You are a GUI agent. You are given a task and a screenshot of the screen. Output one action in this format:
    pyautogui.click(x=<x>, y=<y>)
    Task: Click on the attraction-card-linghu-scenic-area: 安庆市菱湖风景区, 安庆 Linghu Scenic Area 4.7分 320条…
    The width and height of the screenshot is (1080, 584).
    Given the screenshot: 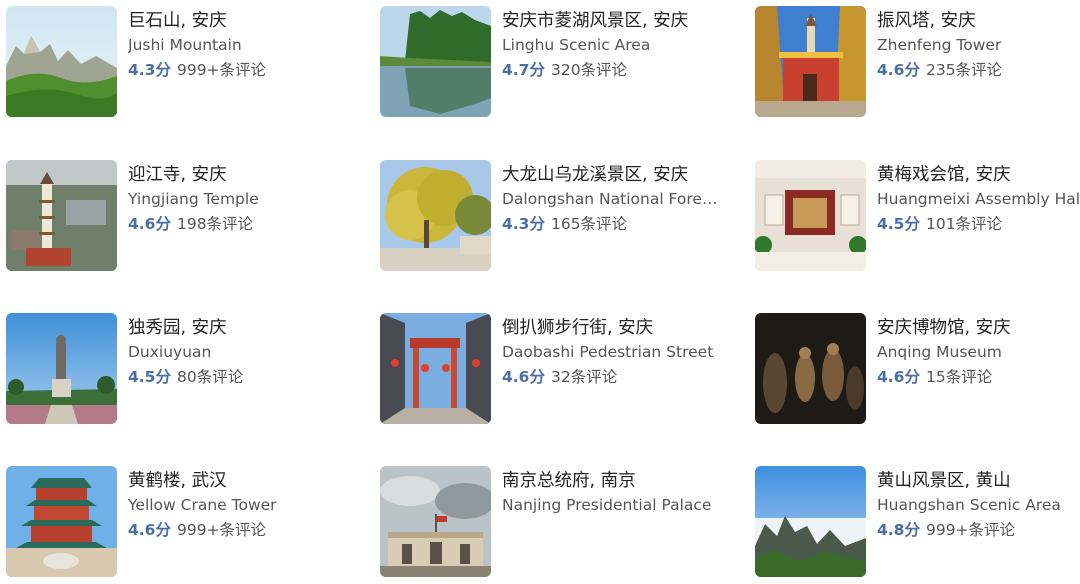 What is the action you would take?
    pyautogui.click(x=550, y=62)
    